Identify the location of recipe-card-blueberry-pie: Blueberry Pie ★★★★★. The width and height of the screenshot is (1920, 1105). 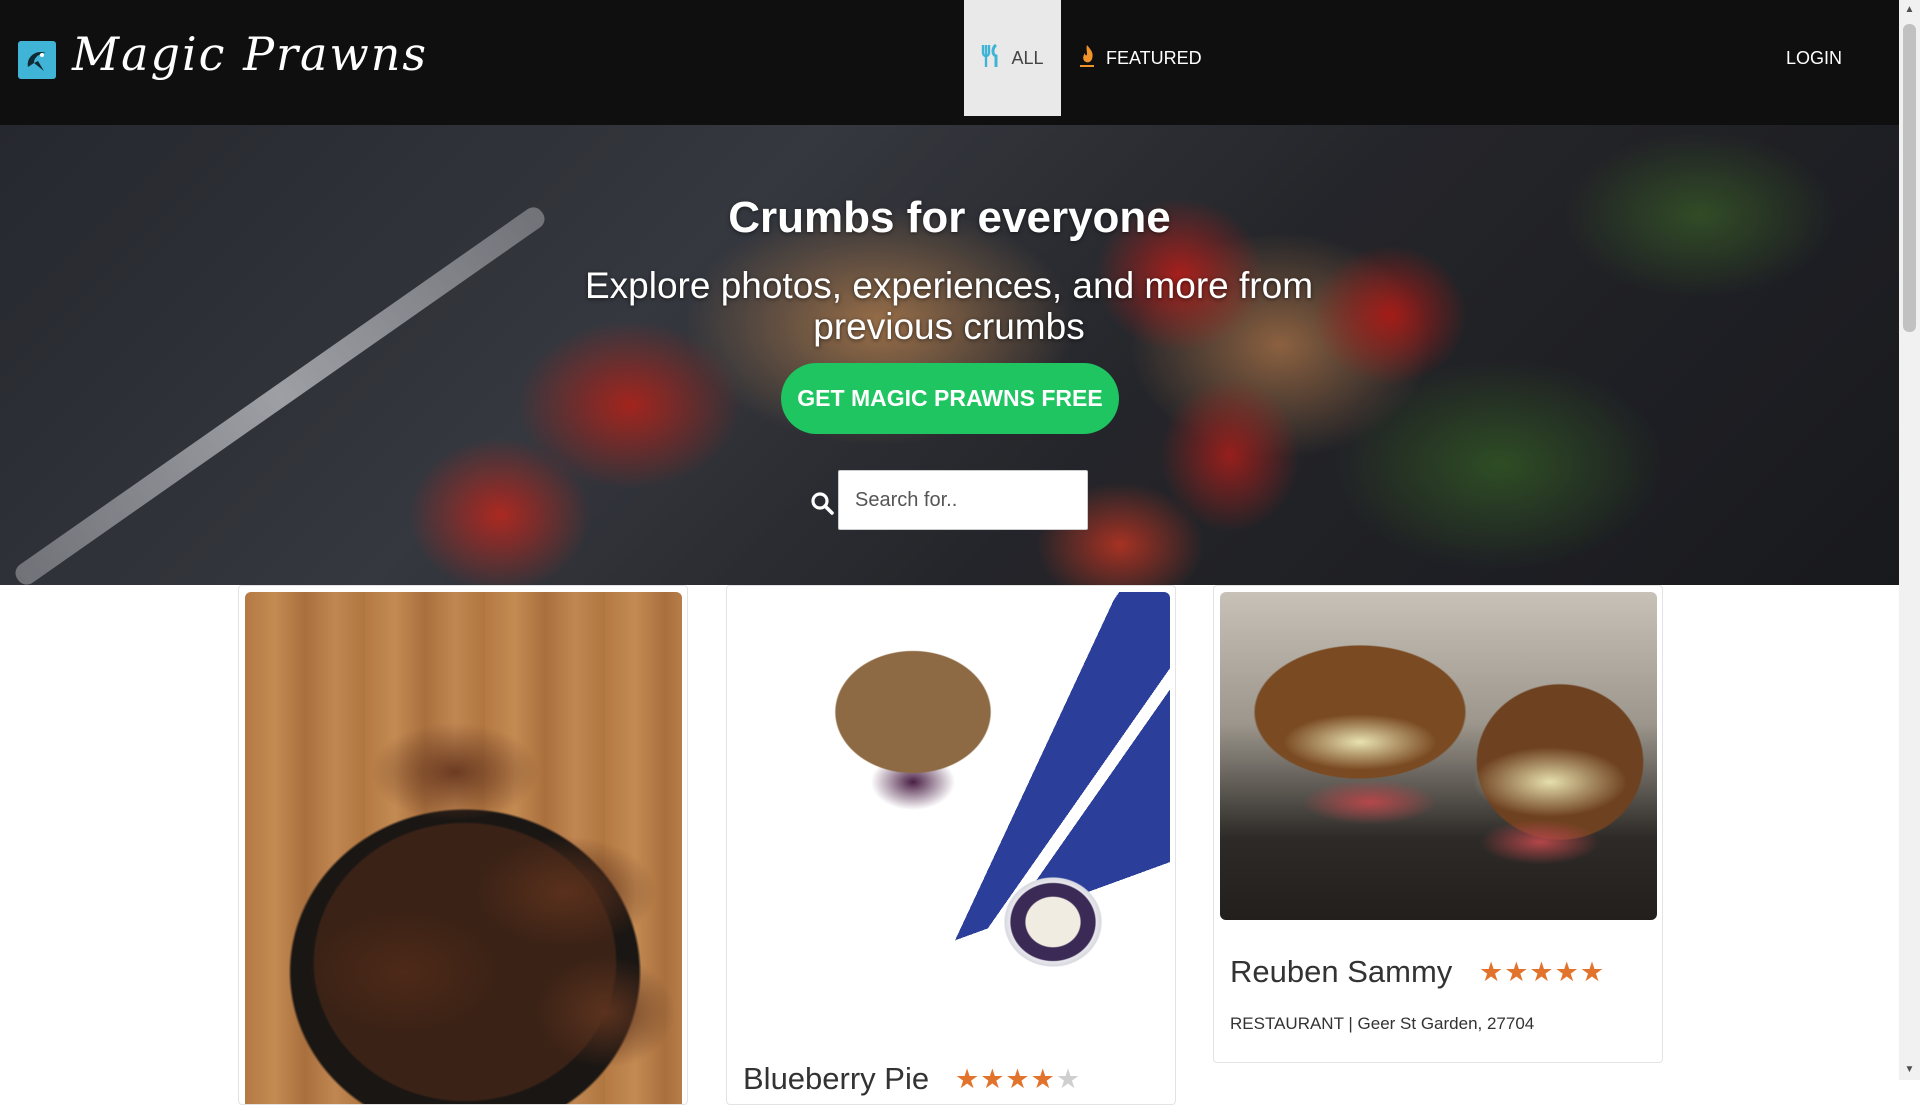
(951, 845).